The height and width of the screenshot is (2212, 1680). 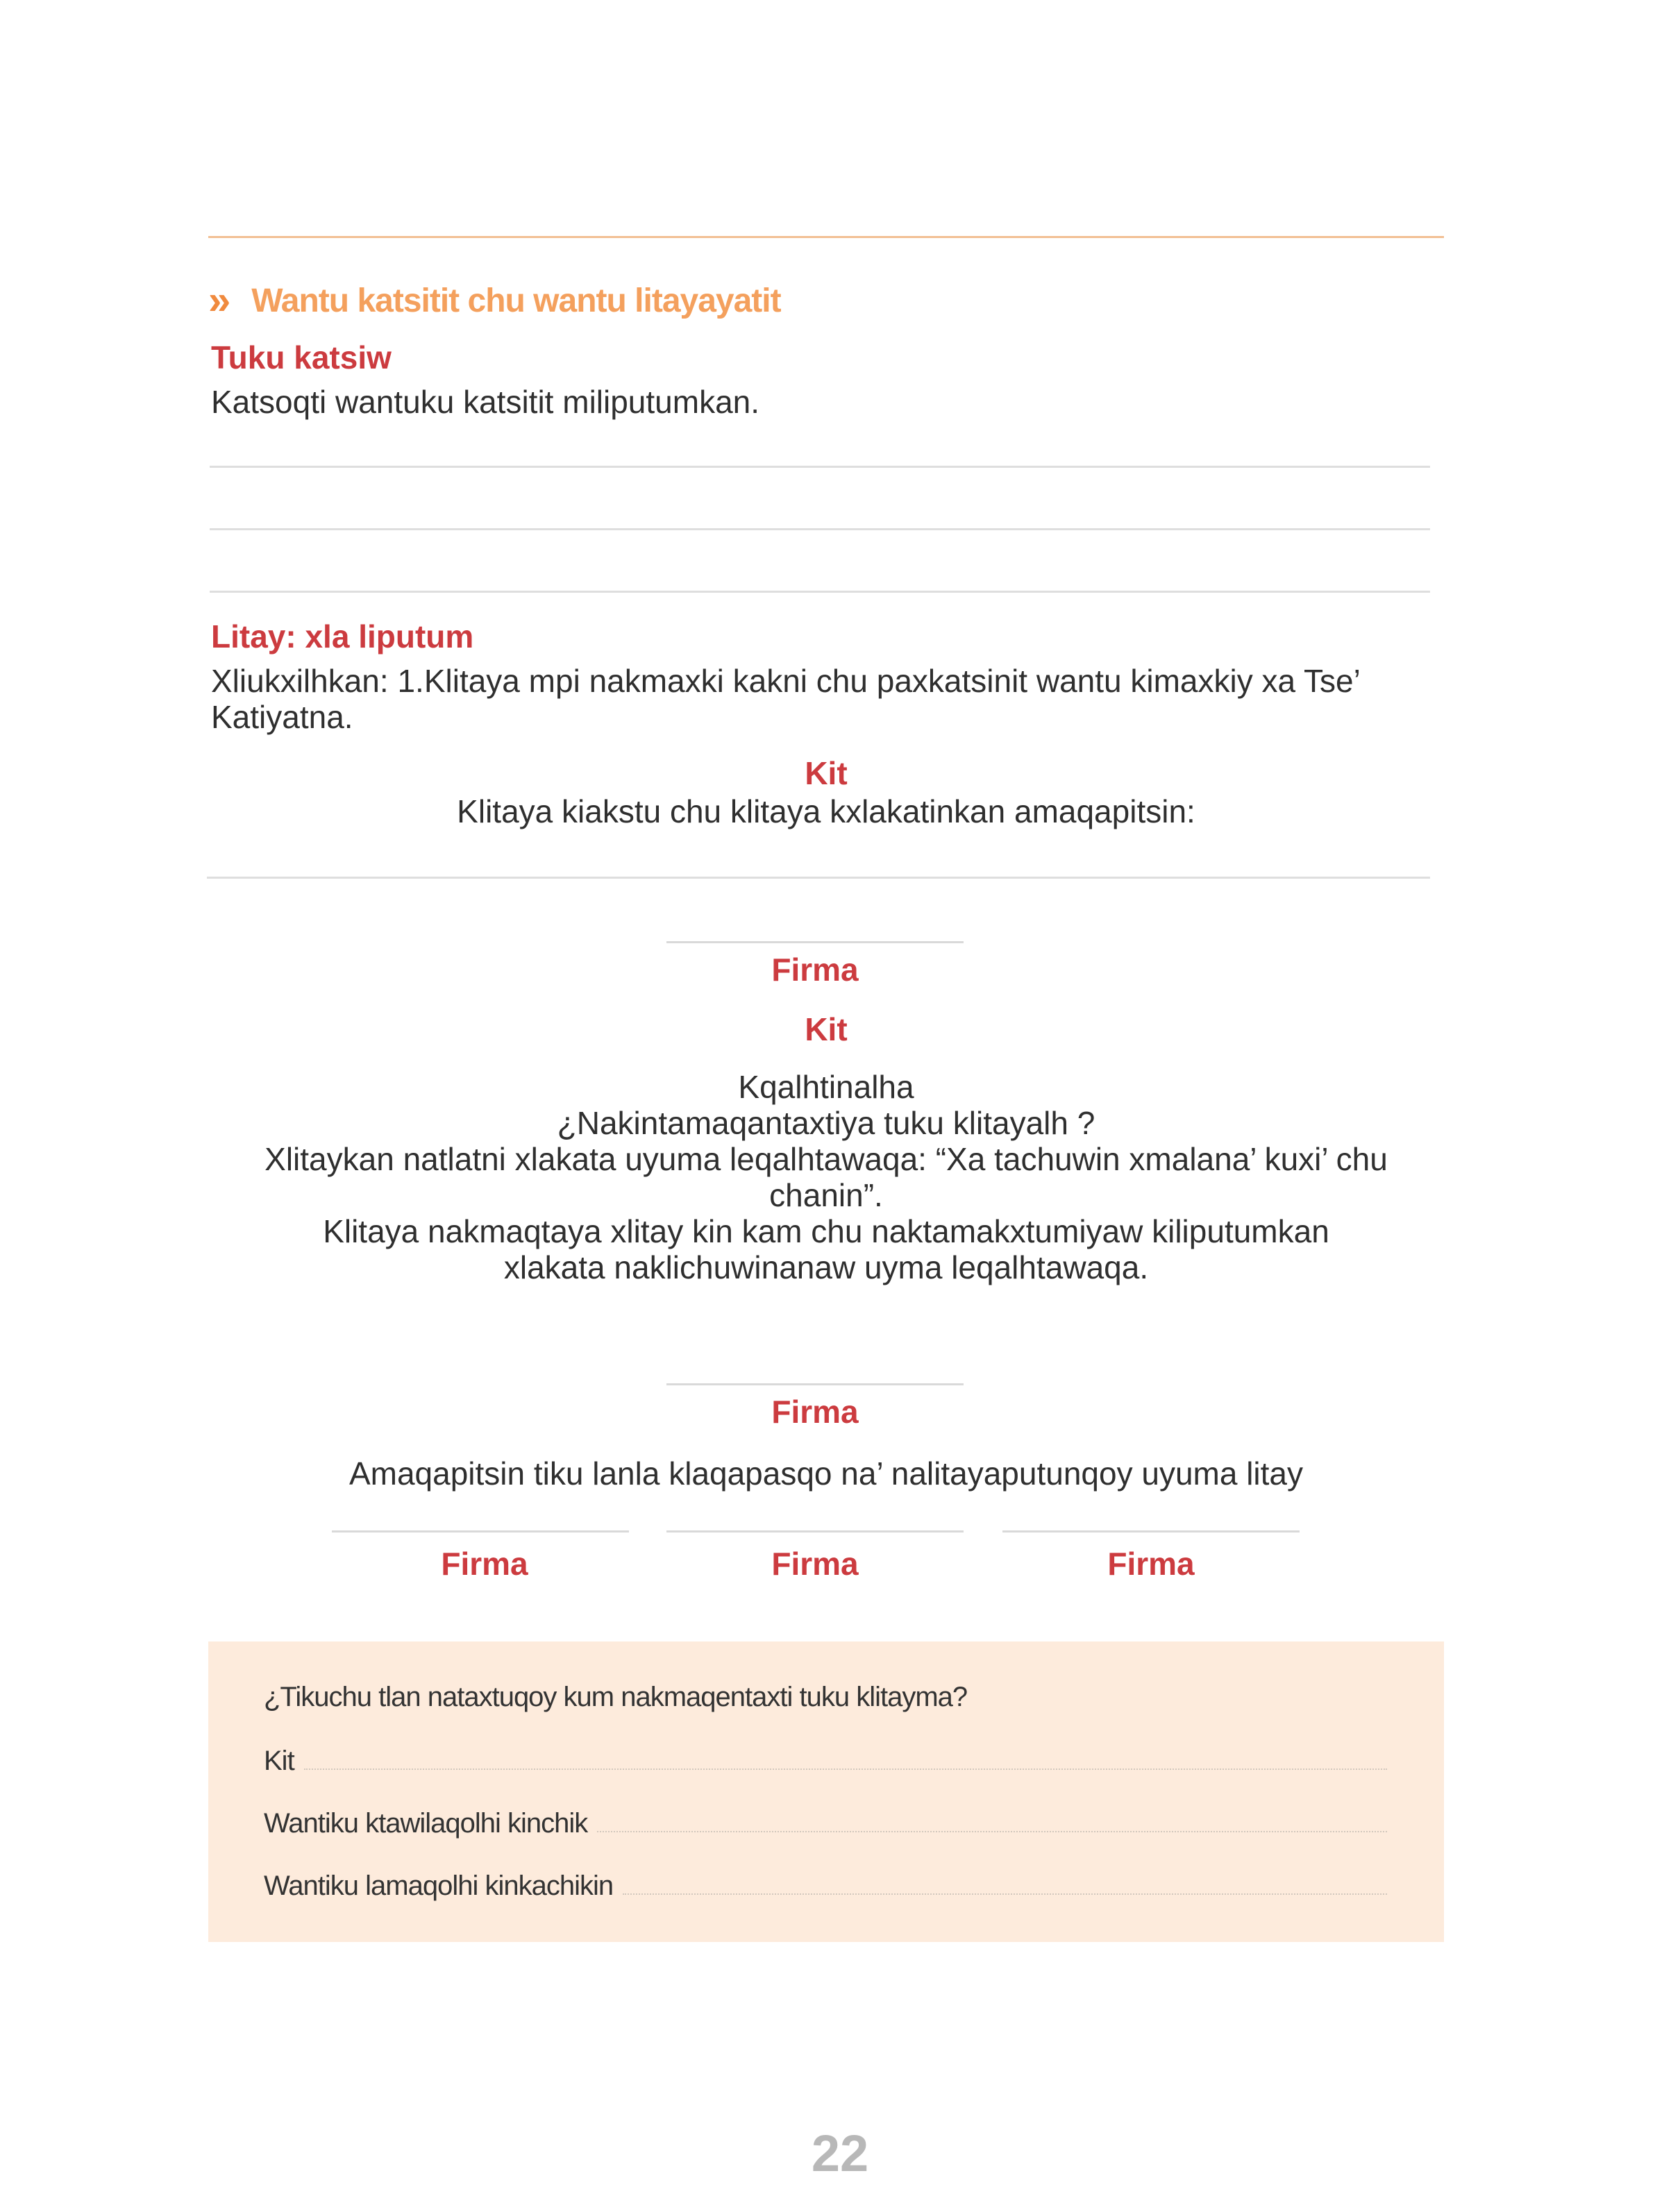 I want to click on kit-label-1: Kit, so click(x=826, y=773).